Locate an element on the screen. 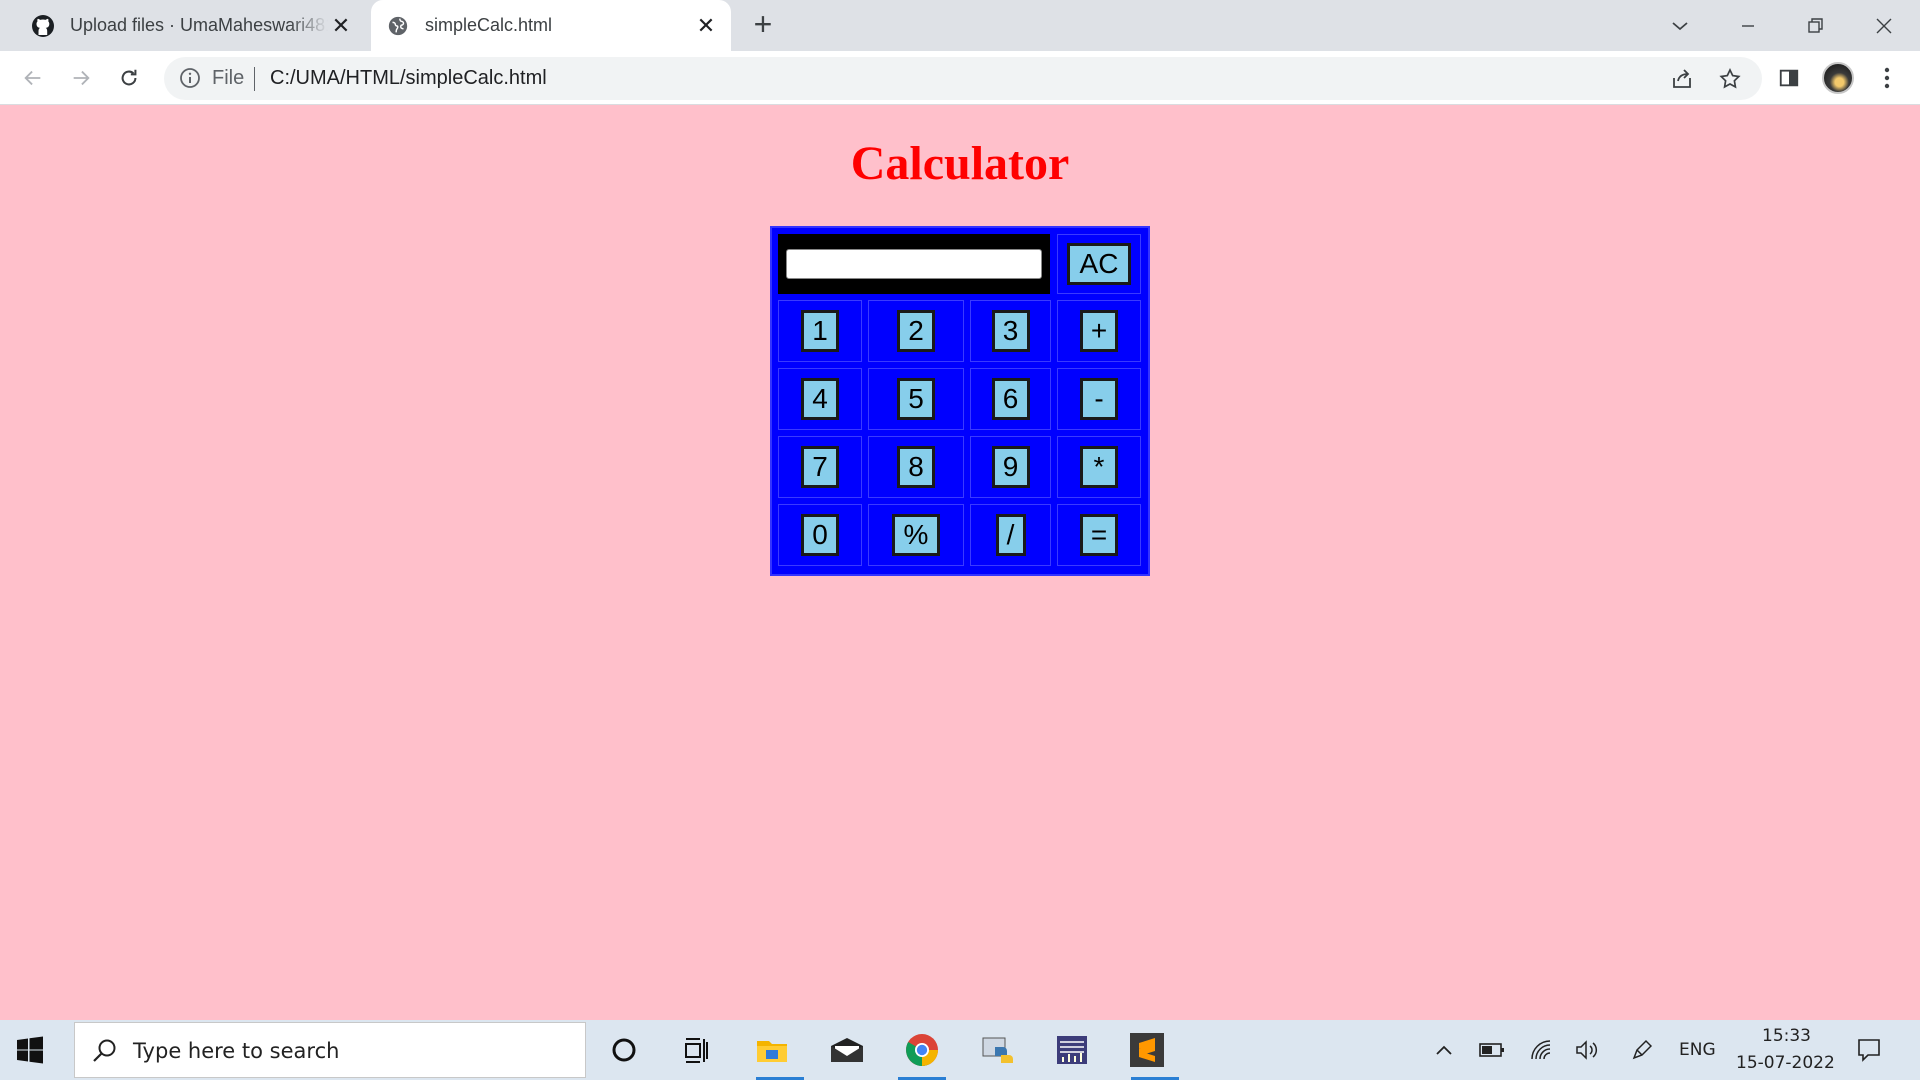 Image resolution: width=1920 pixels, height=1080 pixels. bookmark-star-icon is located at coordinates (1730, 79).